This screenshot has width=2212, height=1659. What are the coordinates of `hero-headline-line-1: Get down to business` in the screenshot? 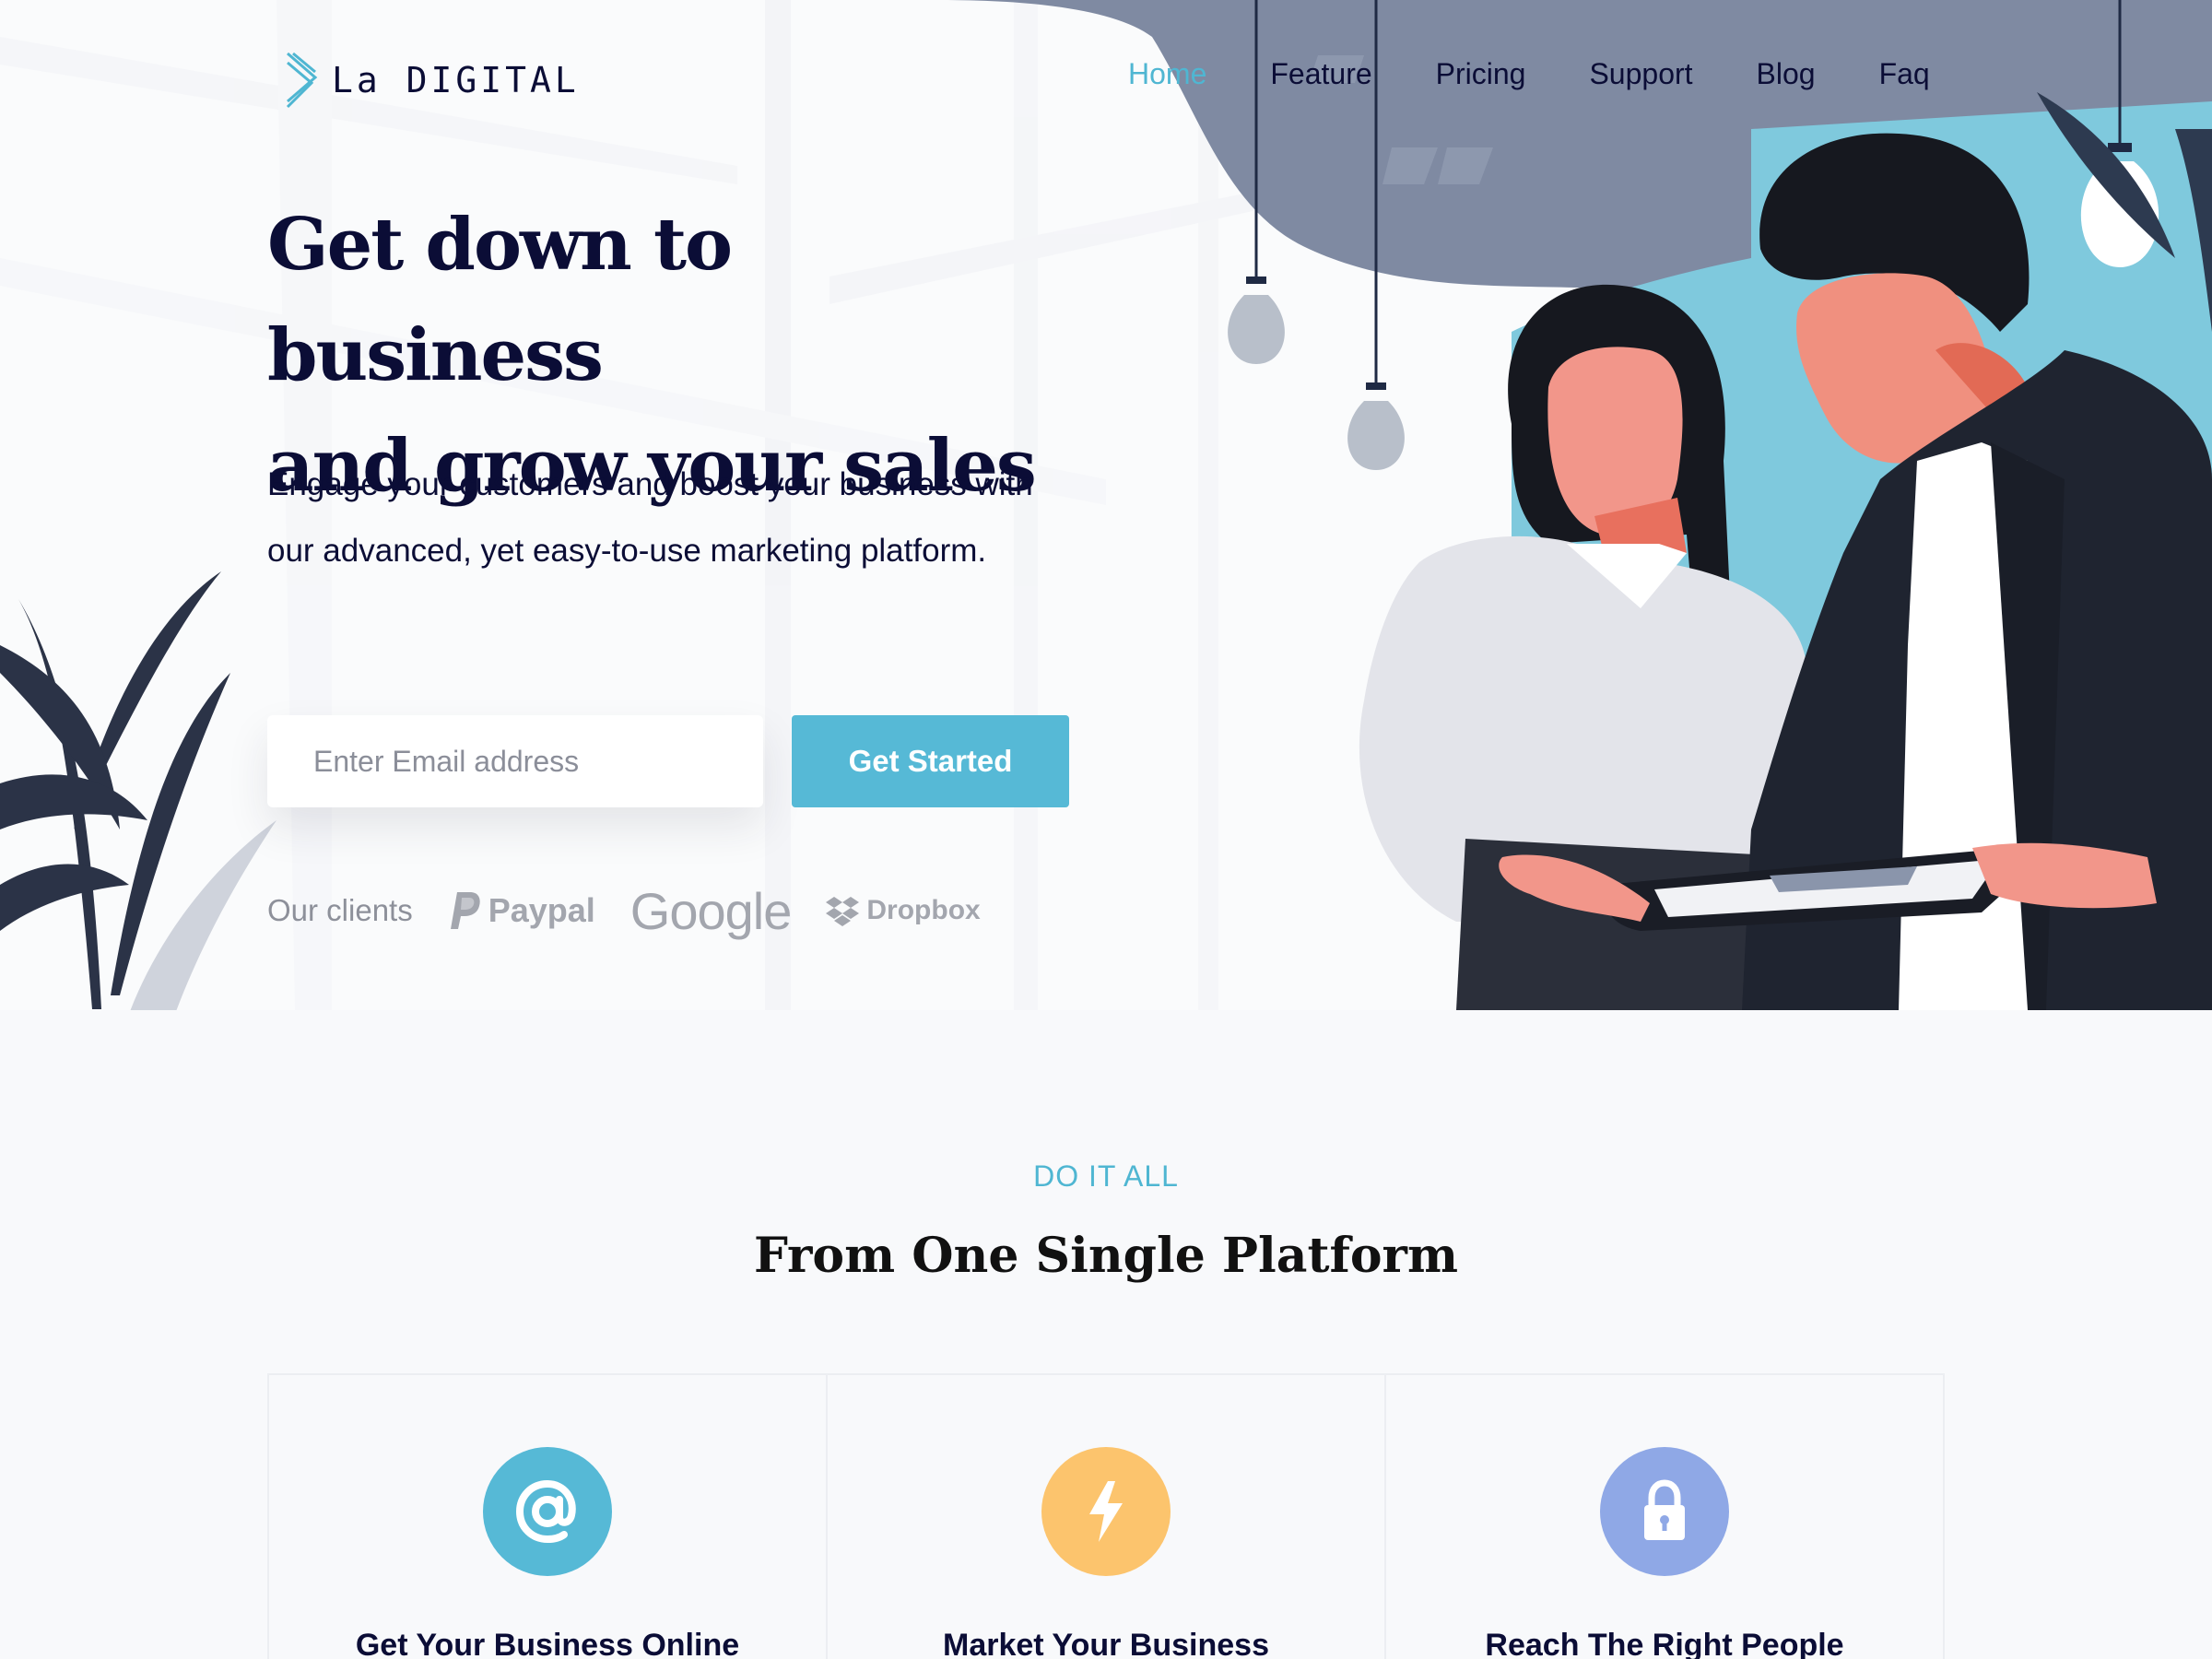 It's located at (500, 300).